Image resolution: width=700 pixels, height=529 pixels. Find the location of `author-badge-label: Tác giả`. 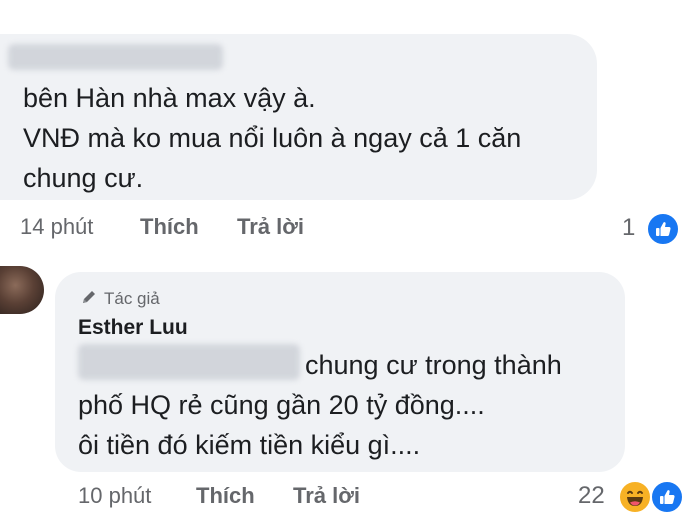

author-badge-label: Tác giả is located at coordinates (132, 298).